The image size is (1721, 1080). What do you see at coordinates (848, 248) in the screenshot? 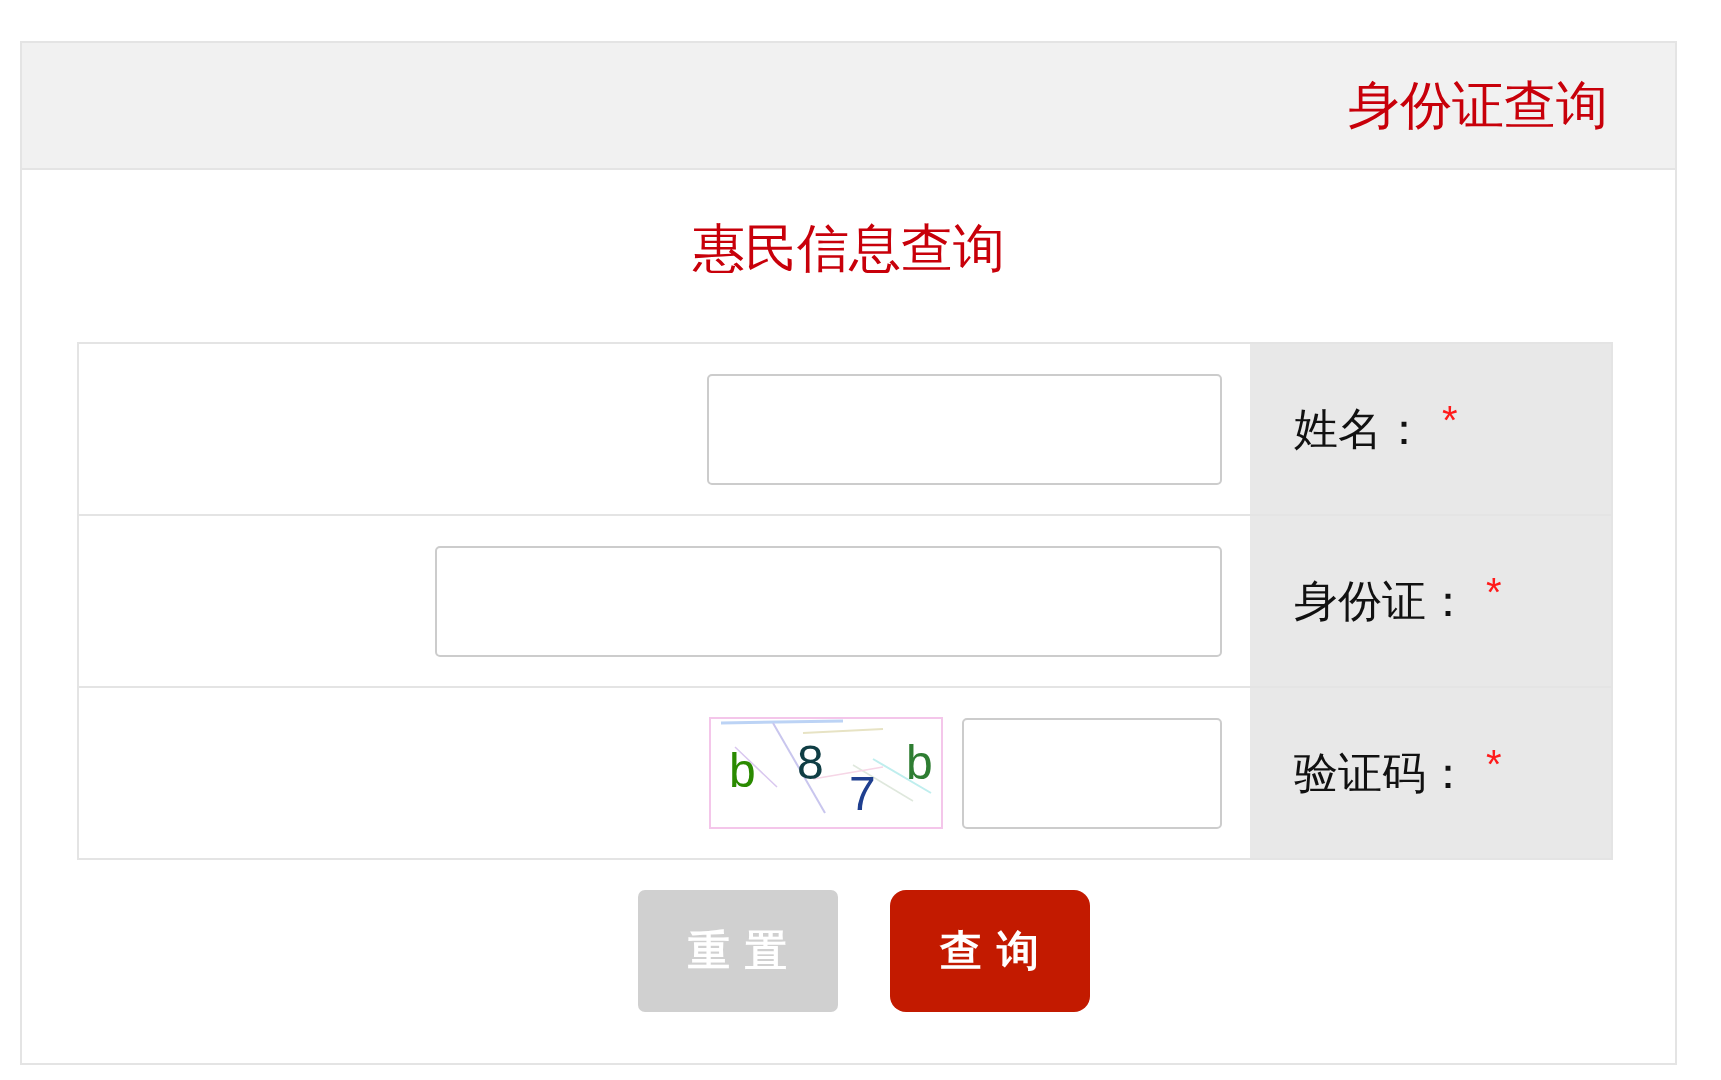
I see `form-heading: 惠民信息查询` at bounding box center [848, 248].